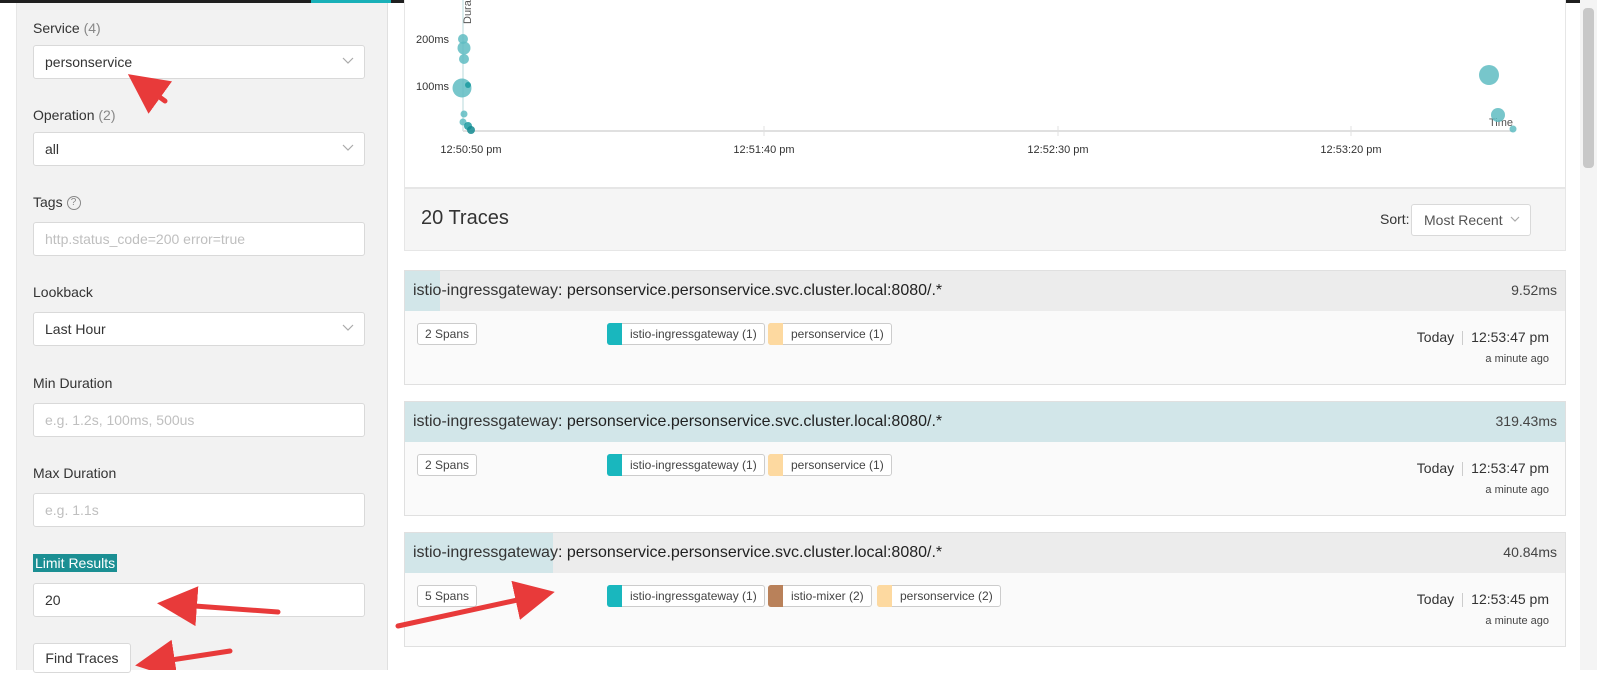 Image resolution: width=1597 pixels, height=673 pixels. What do you see at coordinates (199, 149) in the screenshot?
I see `operation-select: all` at bounding box center [199, 149].